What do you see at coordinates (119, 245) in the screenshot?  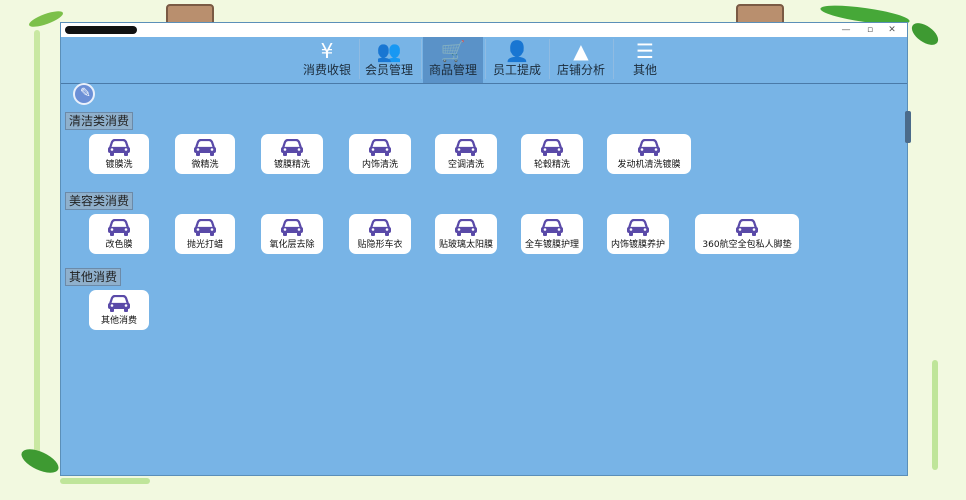 I see `service-label: 改色膜` at bounding box center [119, 245].